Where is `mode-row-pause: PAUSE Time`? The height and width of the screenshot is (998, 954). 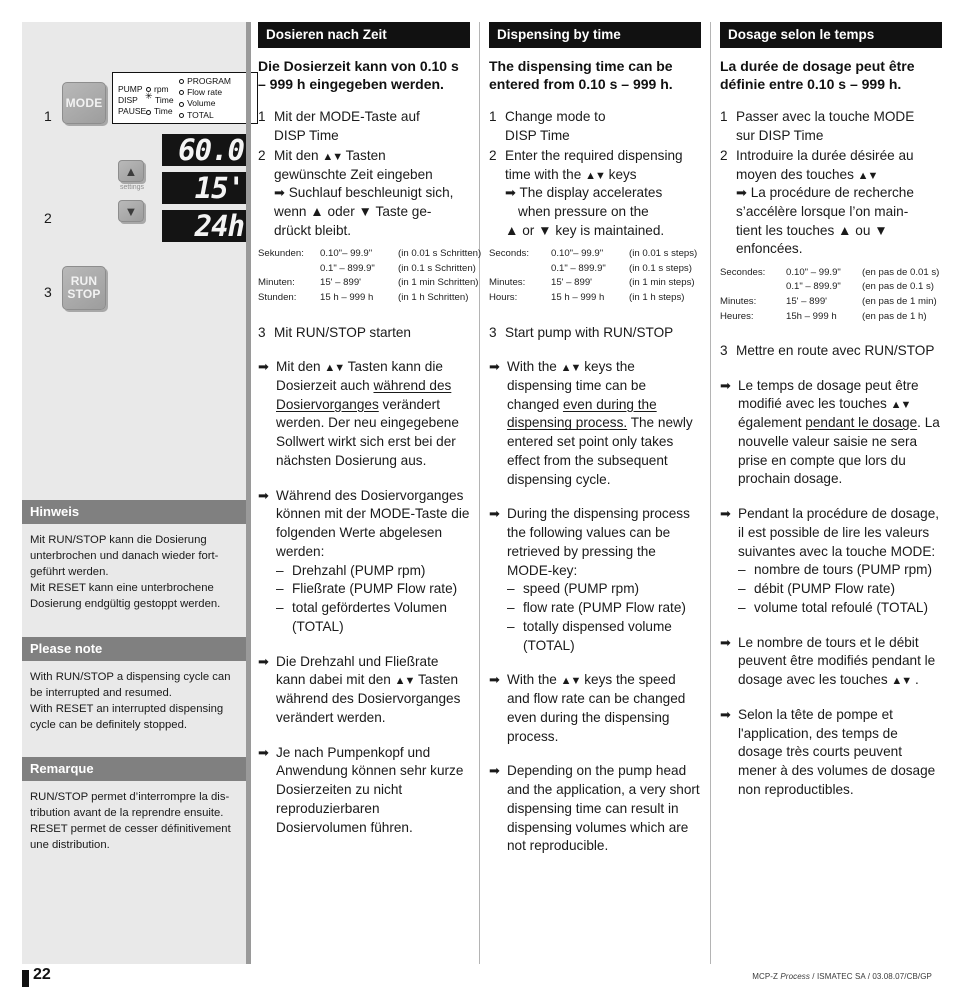 mode-row-pause: PAUSE Time is located at coordinates (148, 111).